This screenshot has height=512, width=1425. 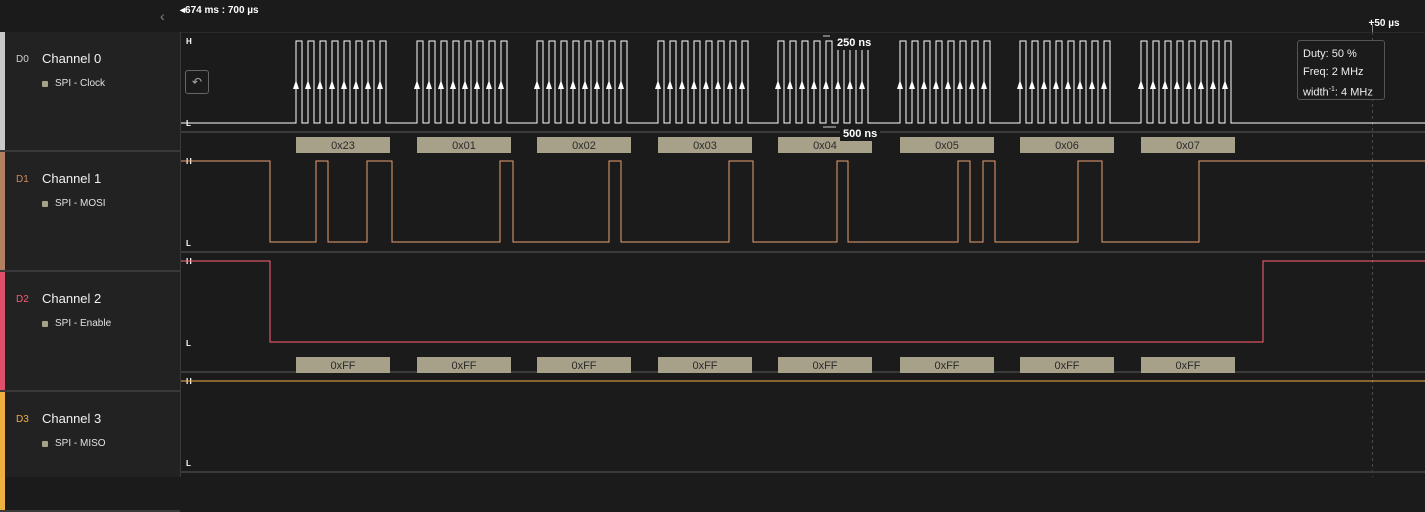 I want to click on channel-name: Channel 2, so click(x=71, y=298).